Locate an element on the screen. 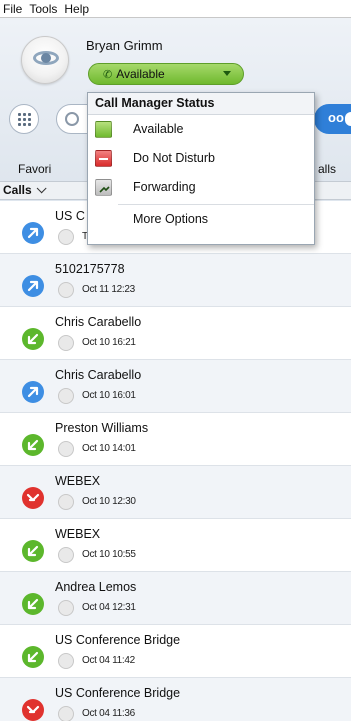  call-row: WEBEX Oct 10 10:55 is located at coordinates (175, 545).